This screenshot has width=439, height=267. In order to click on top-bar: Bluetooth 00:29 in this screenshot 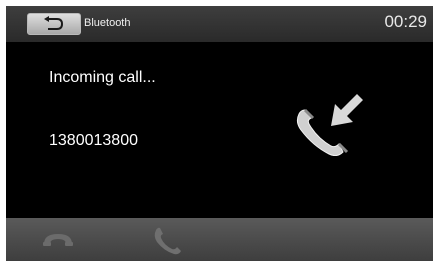, I will do `click(219, 24)`.